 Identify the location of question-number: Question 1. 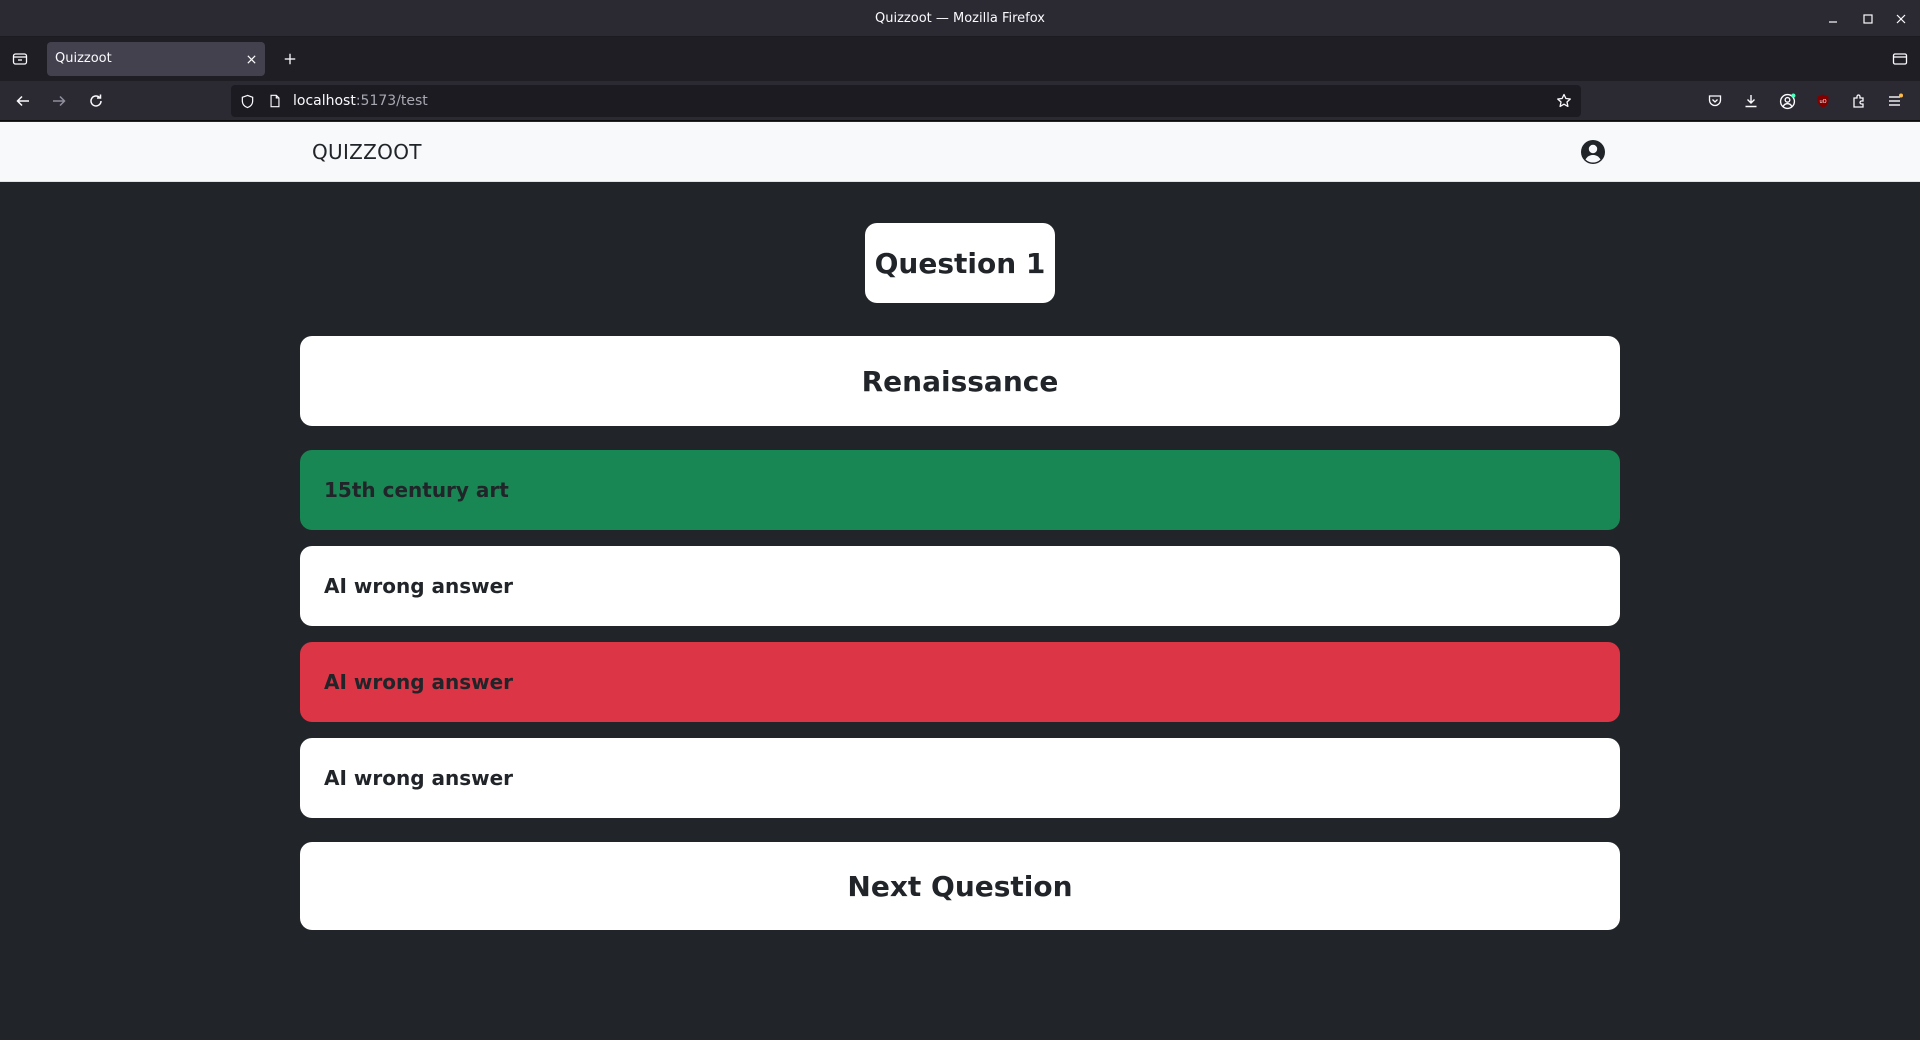
(960, 263).